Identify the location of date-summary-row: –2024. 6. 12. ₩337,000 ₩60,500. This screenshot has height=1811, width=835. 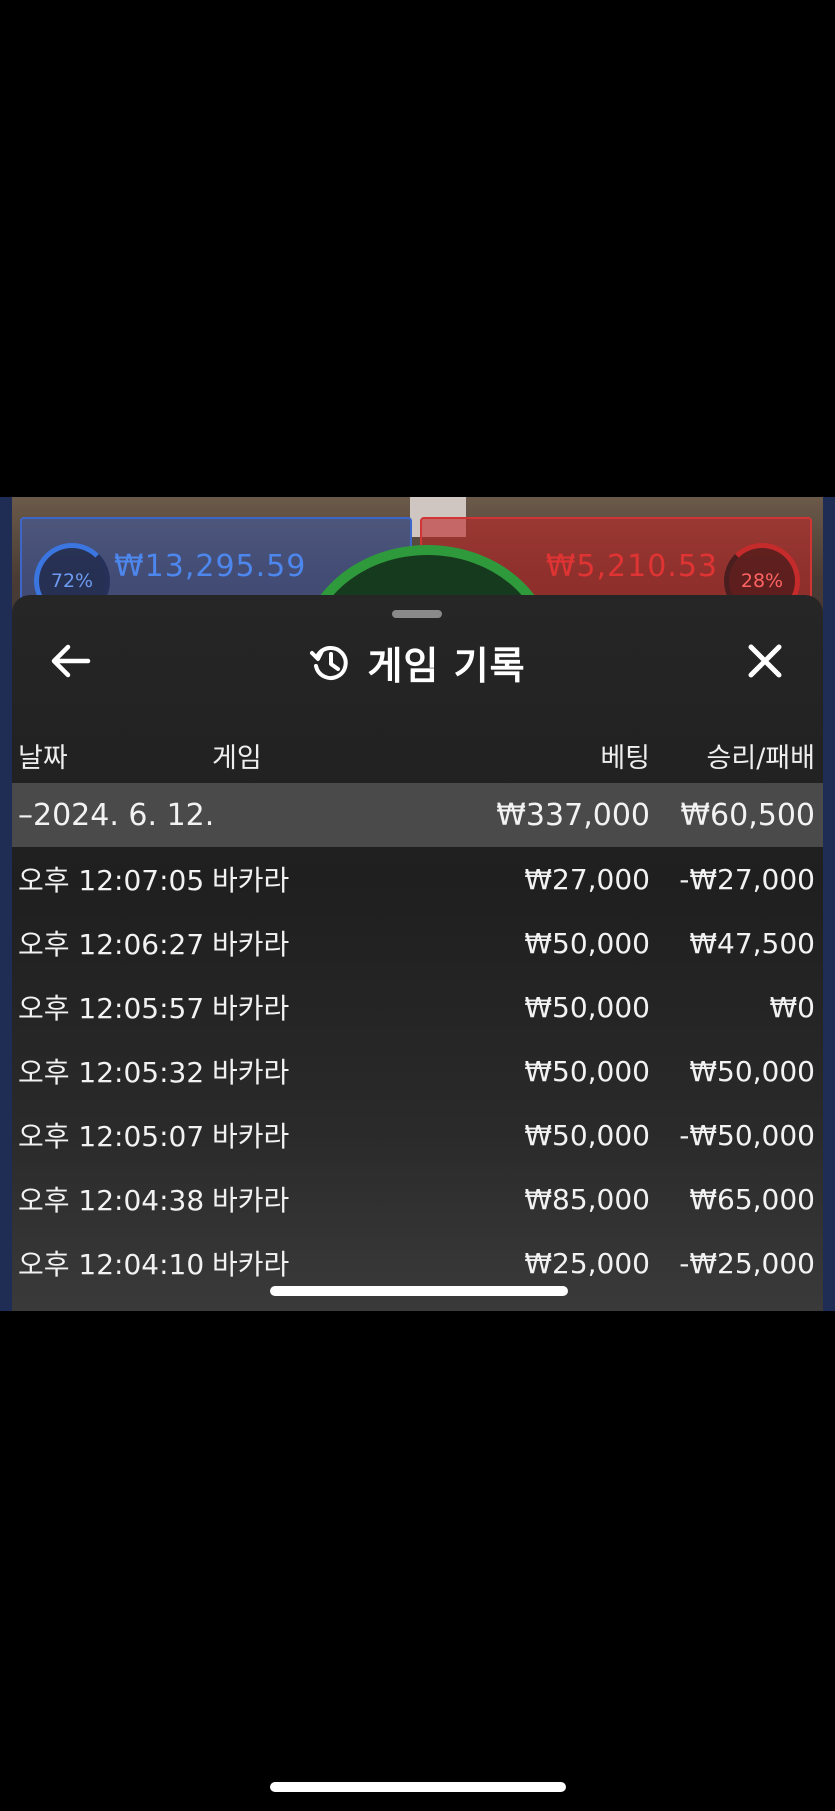
(417, 815).